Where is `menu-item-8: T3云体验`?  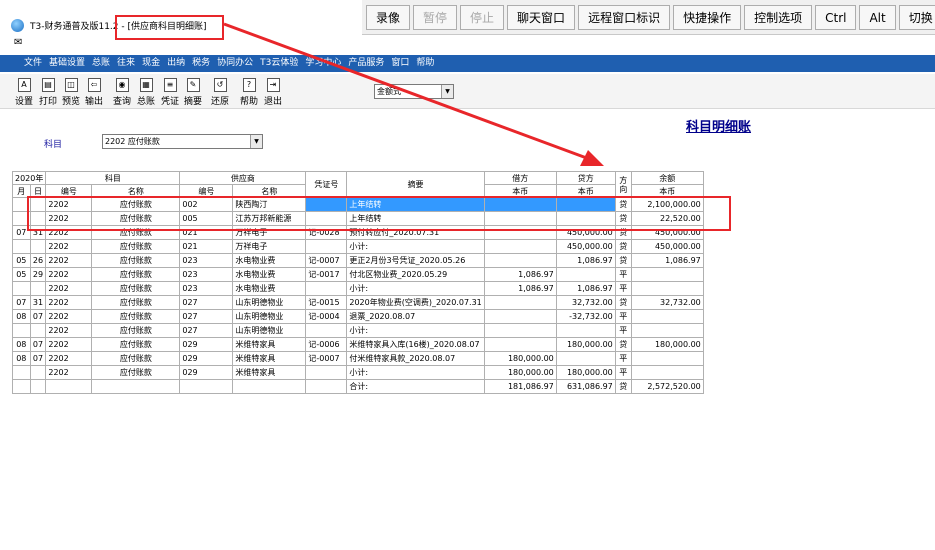
menu-item-8: T3云体验 is located at coordinates (279, 63).